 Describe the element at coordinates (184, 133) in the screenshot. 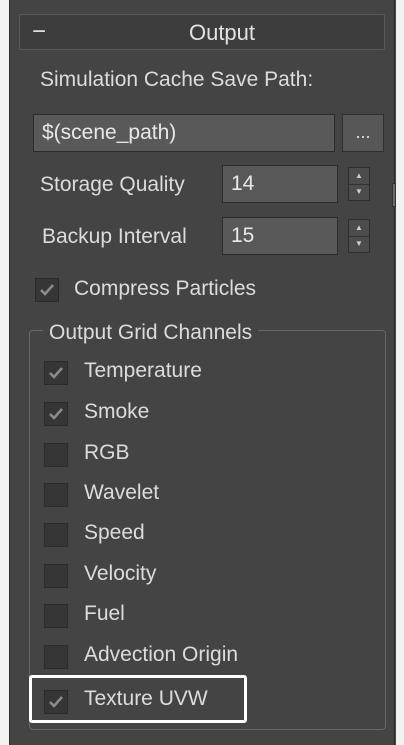

I see `cache-path-input` at that location.